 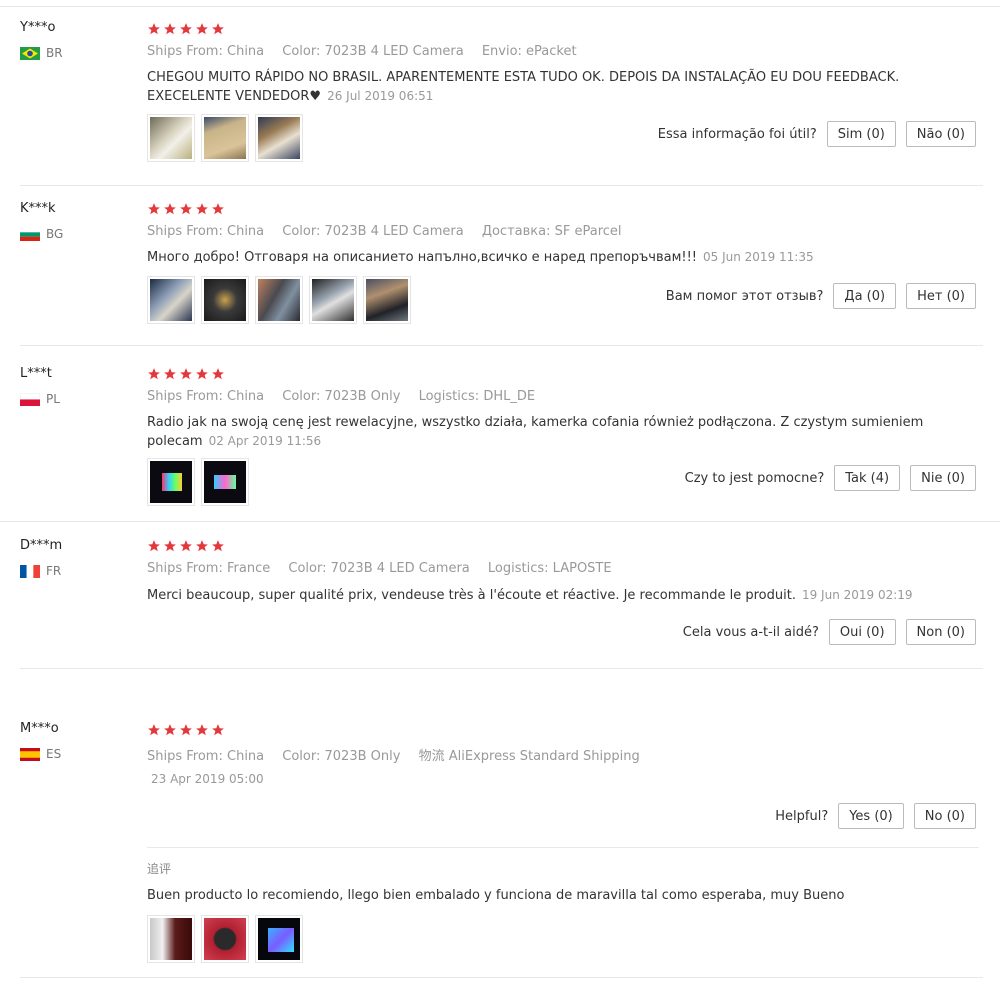 I want to click on logistics-value: AliExpress Standard Shipping, so click(x=544, y=756).